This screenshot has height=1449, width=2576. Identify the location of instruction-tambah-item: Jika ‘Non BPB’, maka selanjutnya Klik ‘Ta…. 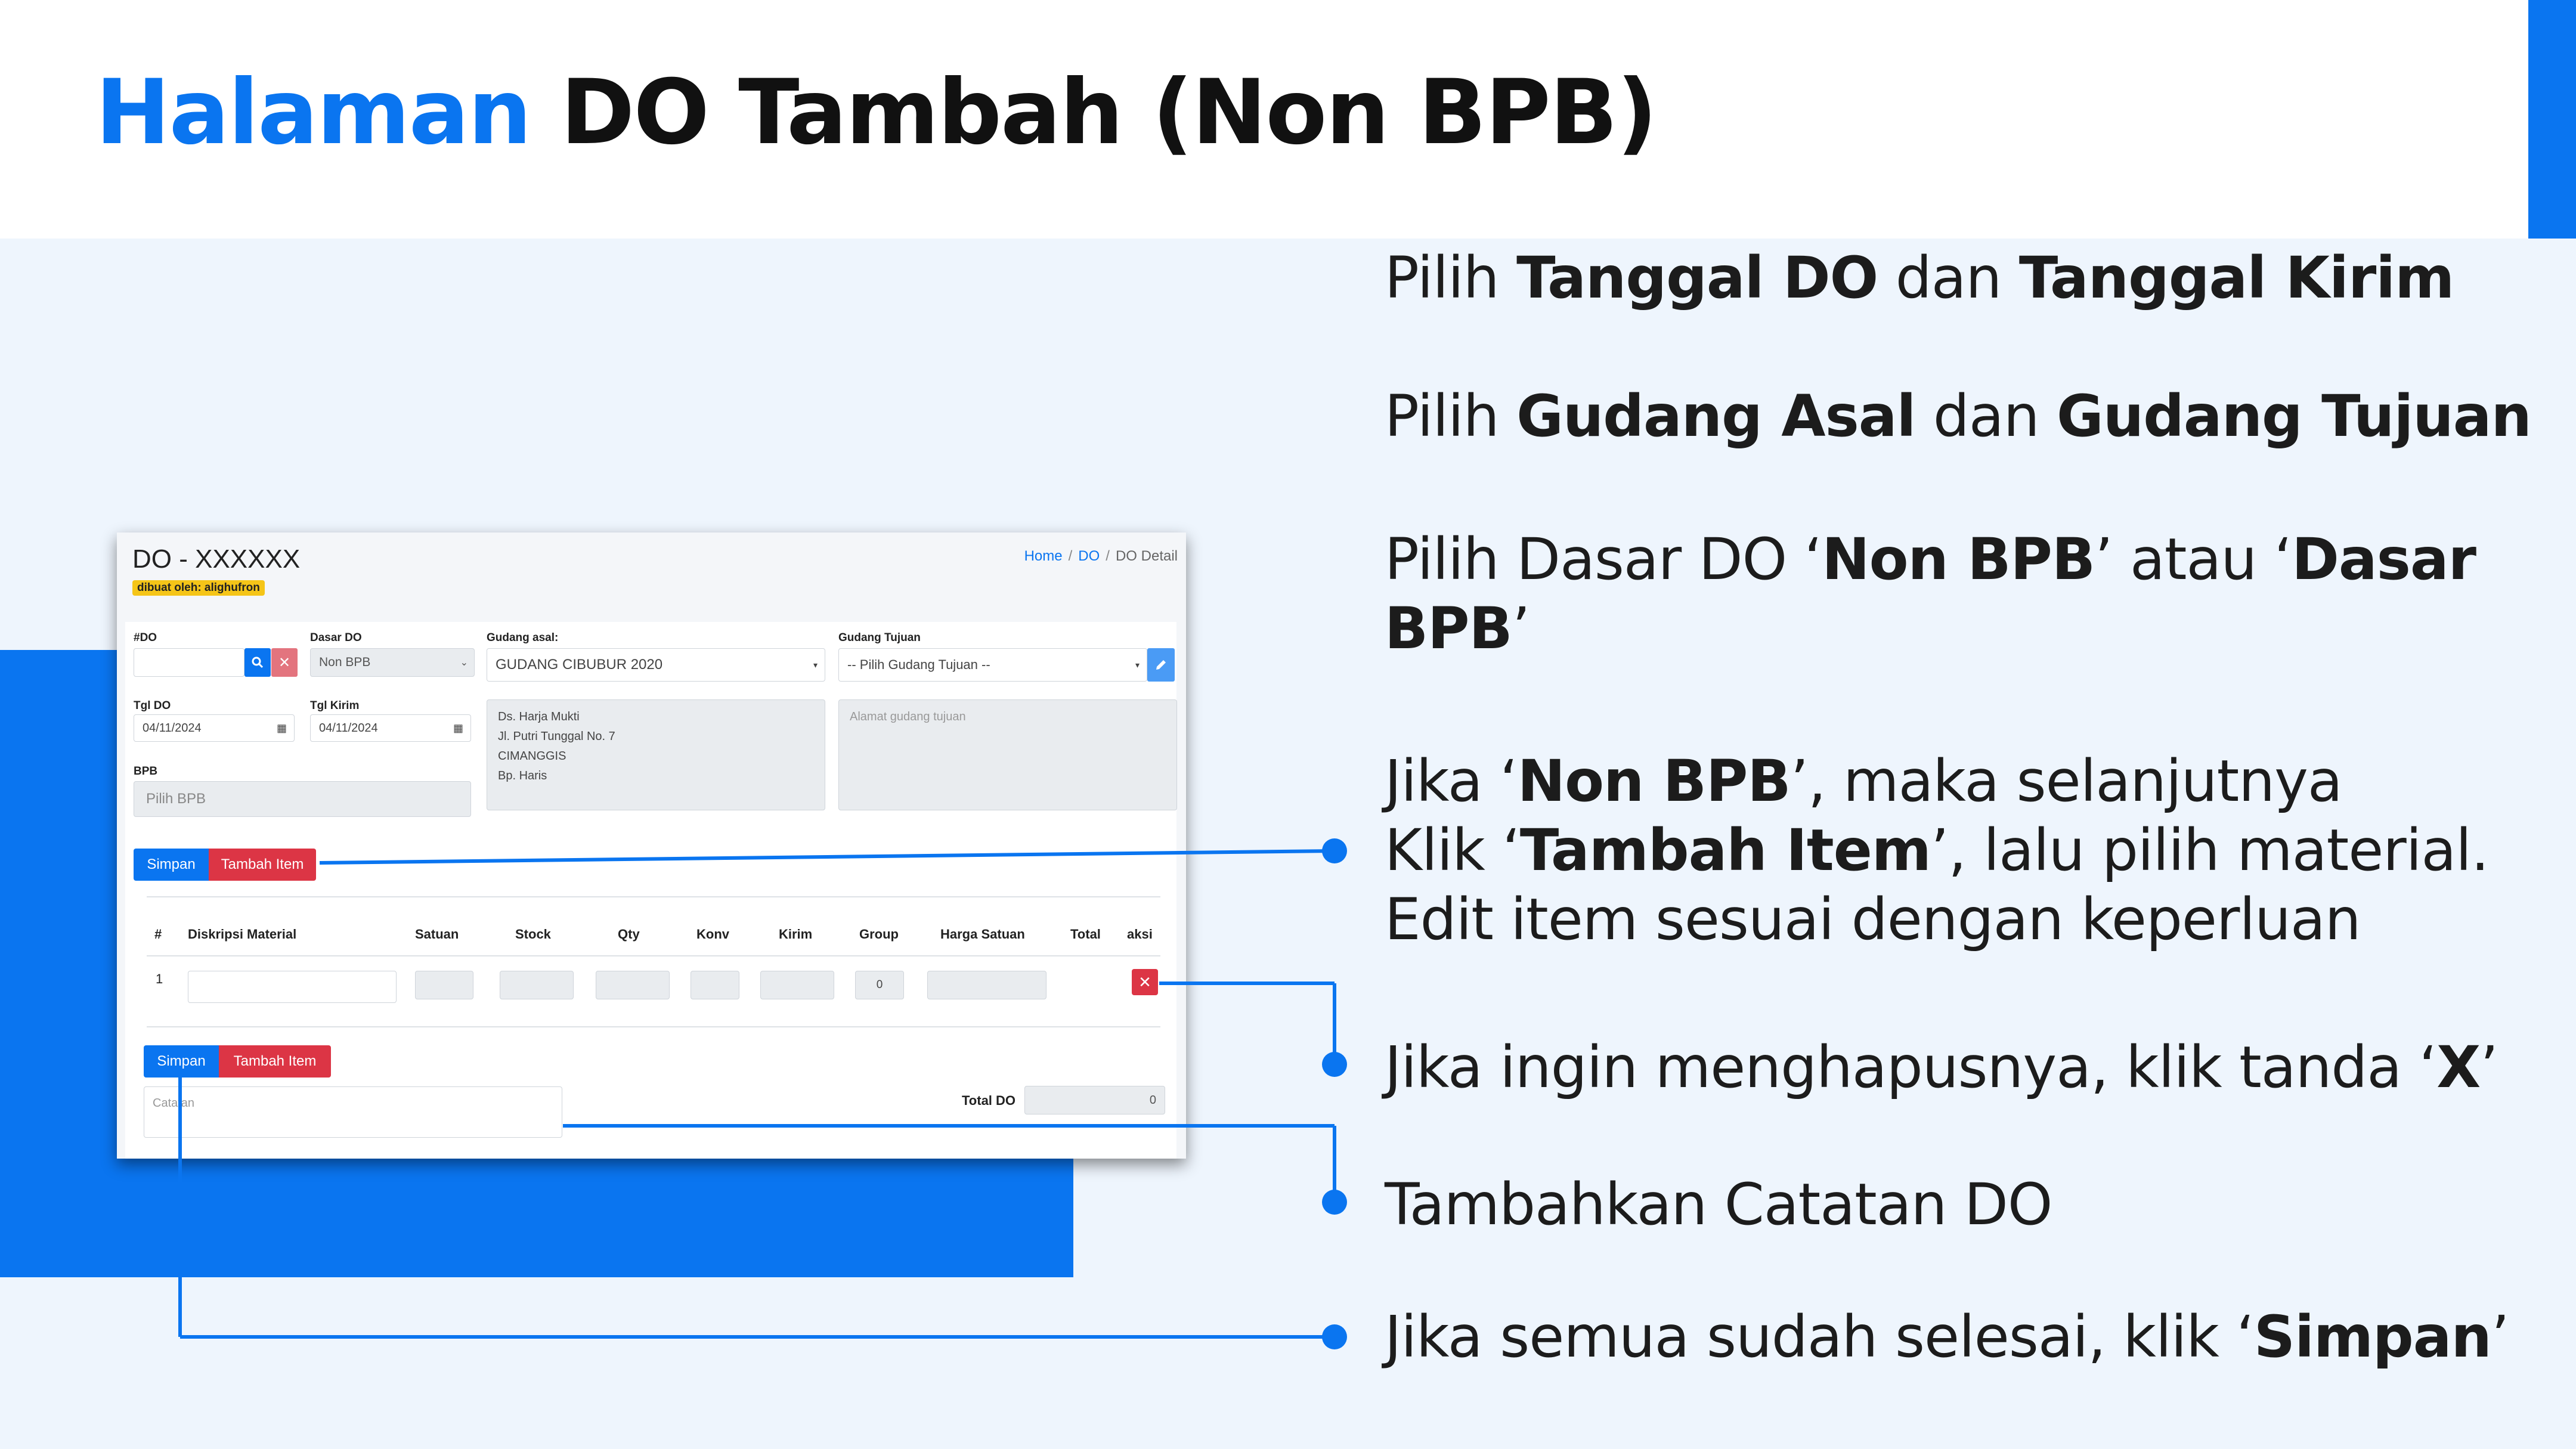
(1937, 851).